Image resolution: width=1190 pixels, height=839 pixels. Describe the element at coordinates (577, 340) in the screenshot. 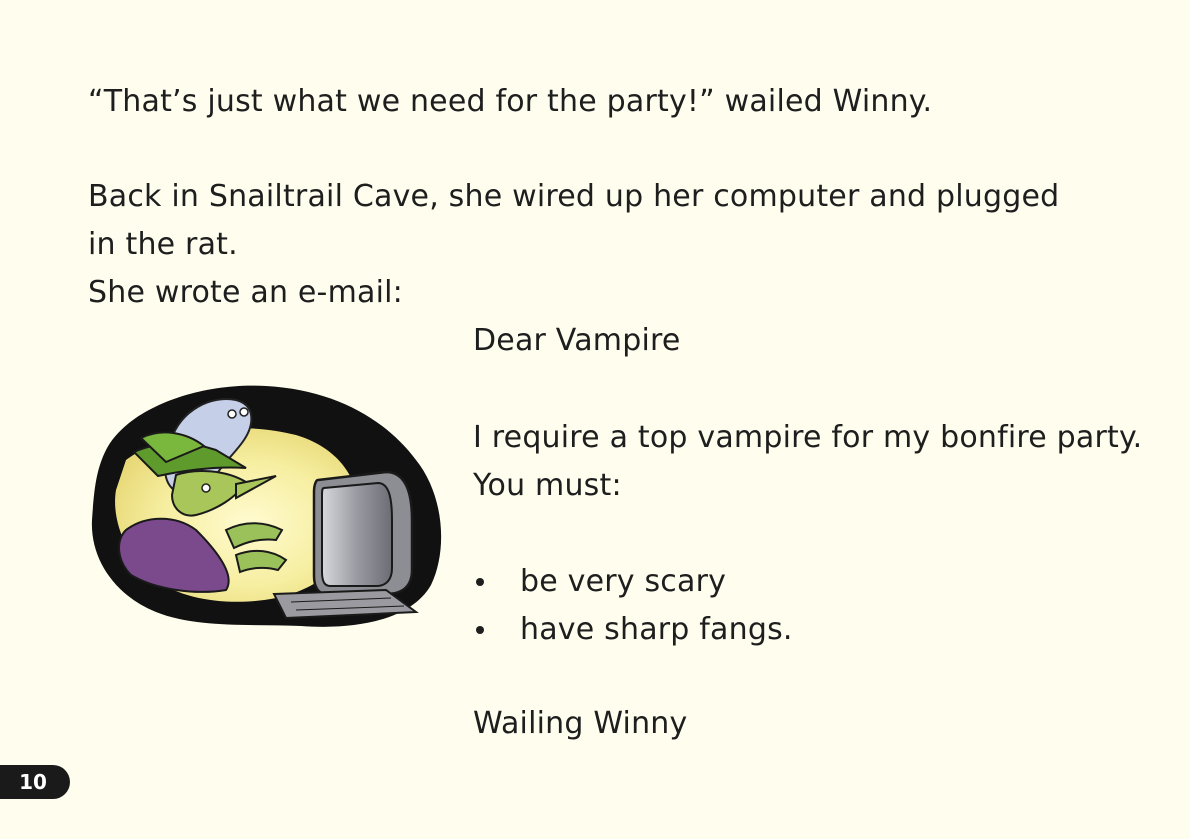

I see `email-greeting: Dear Vampire` at that location.